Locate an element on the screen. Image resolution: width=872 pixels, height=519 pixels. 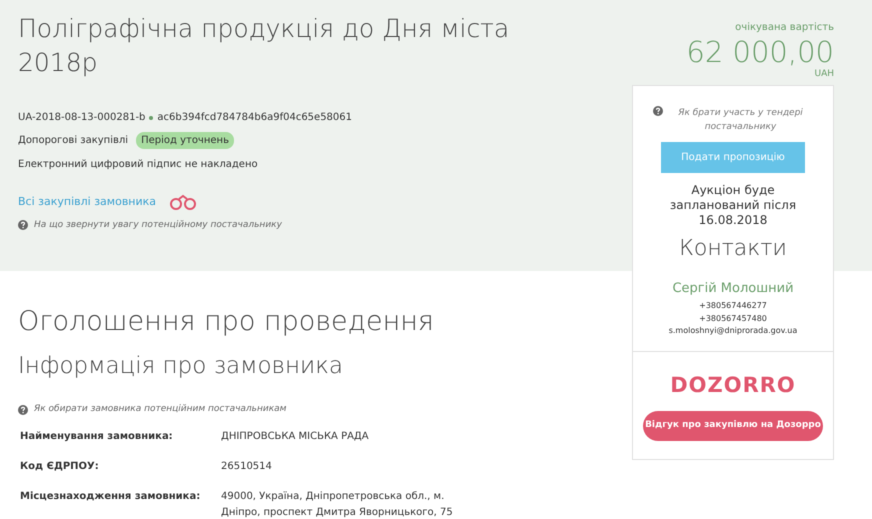
participation-hint: Як брати участь у тендері постачальнику is located at coordinates (740, 120).